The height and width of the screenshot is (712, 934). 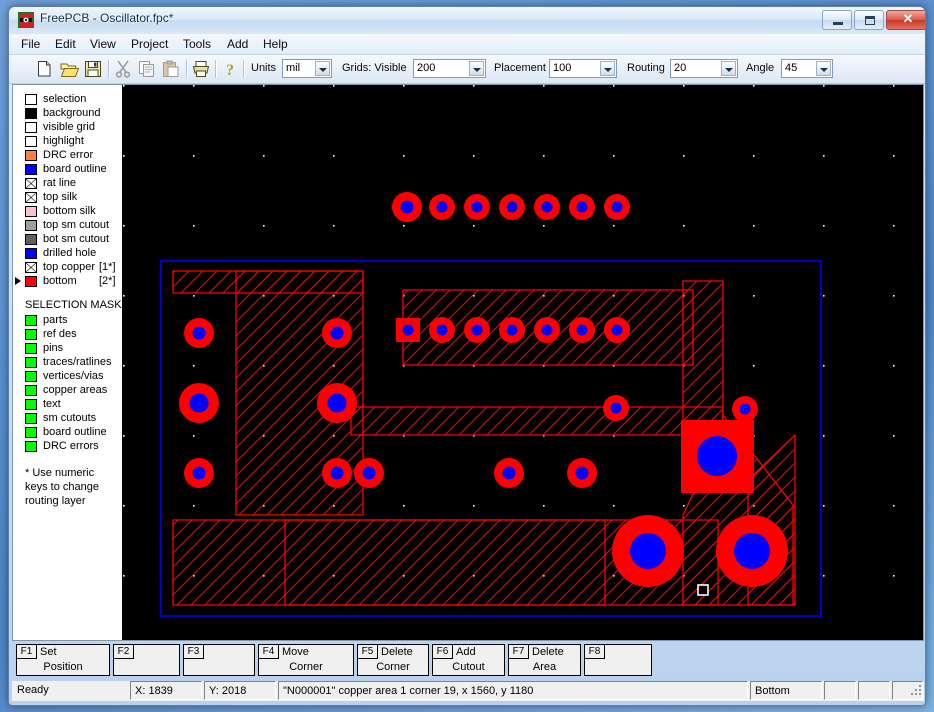 I want to click on layer-row-bottom: bottom [2*], so click(x=67, y=282).